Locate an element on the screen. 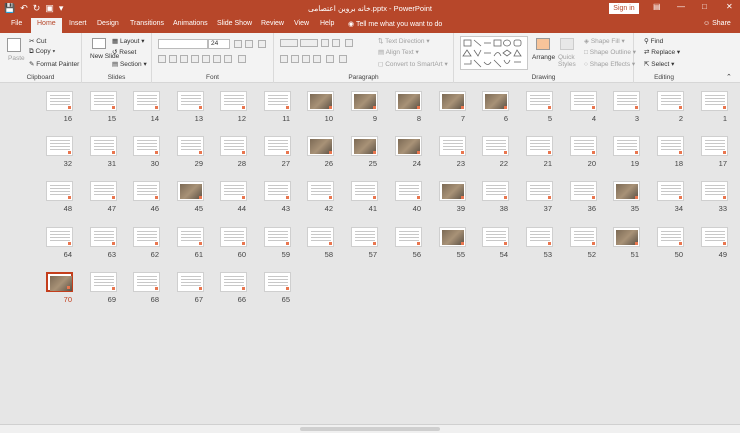 The image size is (740, 433). font-color-icon is located at coordinates (242, 59).